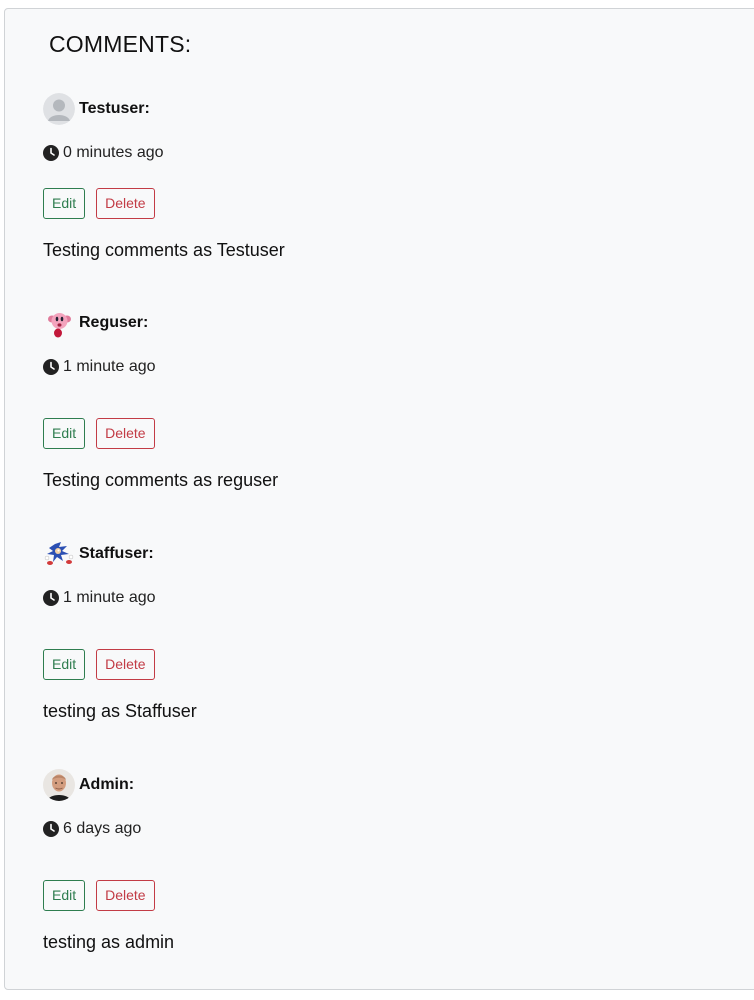 This screenshot has height=1000, width=754. What do you see at coordinates (120, 44) in the screenshot?
I see `comments-heading: COMMENTS:` at bounding box center [120, 44].